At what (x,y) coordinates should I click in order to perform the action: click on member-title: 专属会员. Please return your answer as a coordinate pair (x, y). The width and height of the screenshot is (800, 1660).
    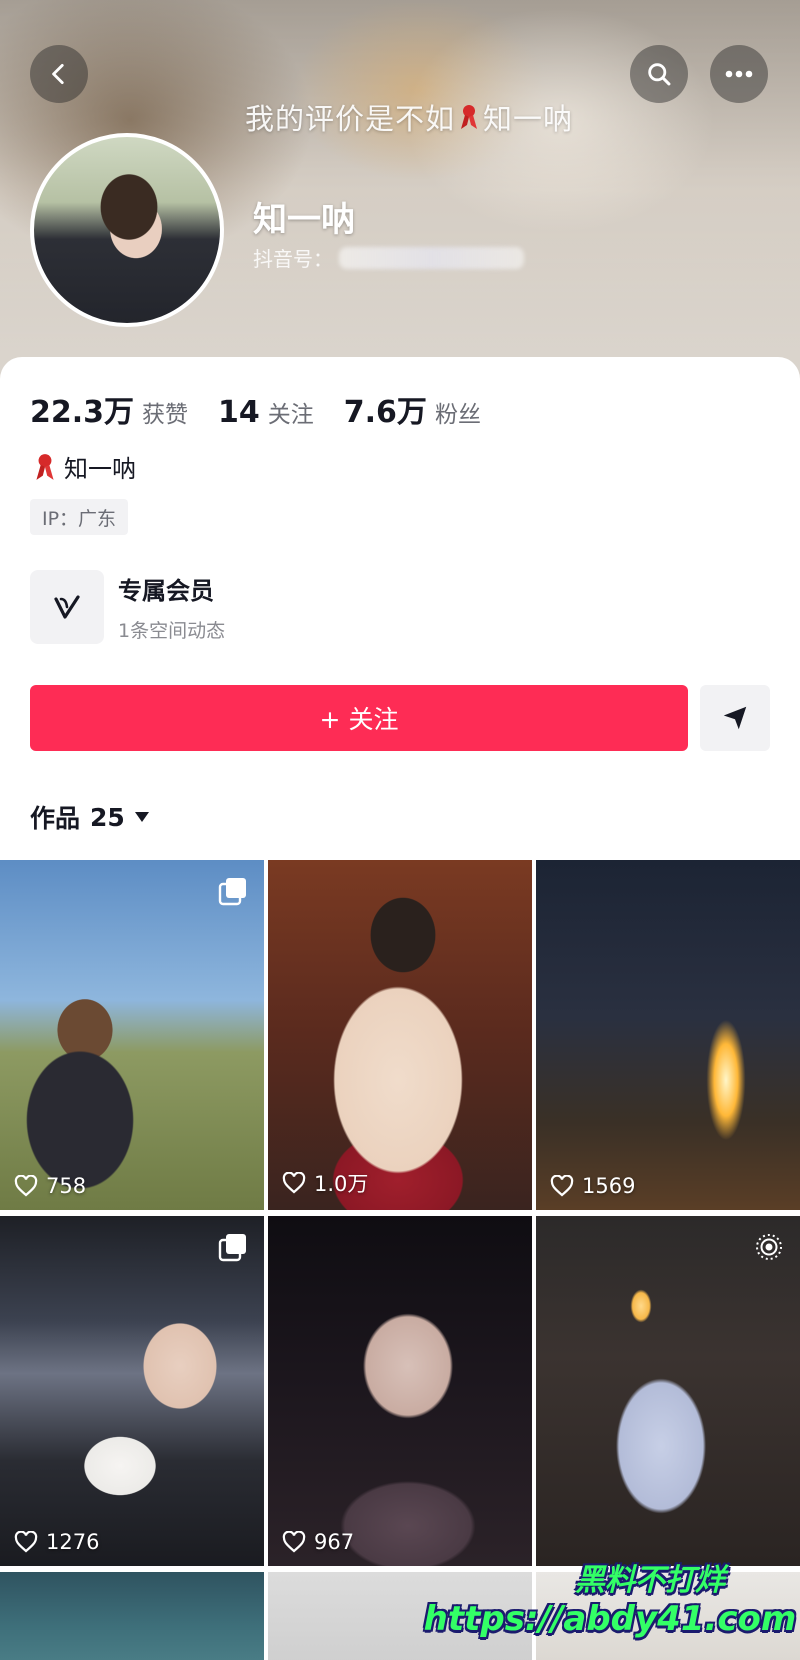
    Looking at the image, I should click on (166, 591).